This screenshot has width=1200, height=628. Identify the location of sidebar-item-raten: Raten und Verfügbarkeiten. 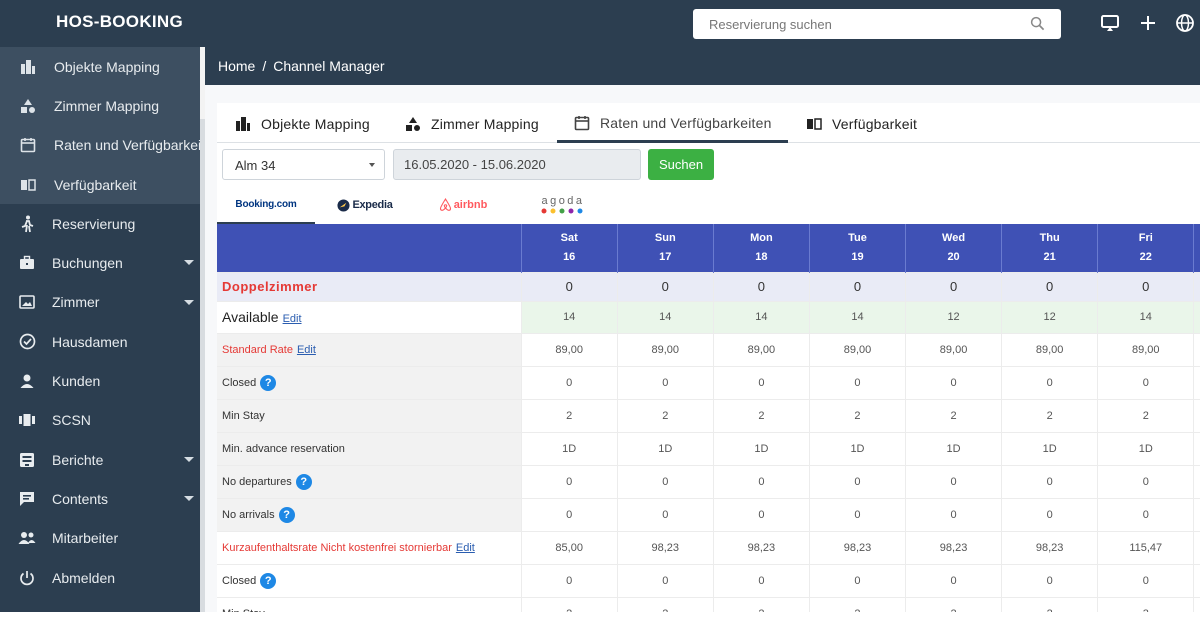
(100, 145).